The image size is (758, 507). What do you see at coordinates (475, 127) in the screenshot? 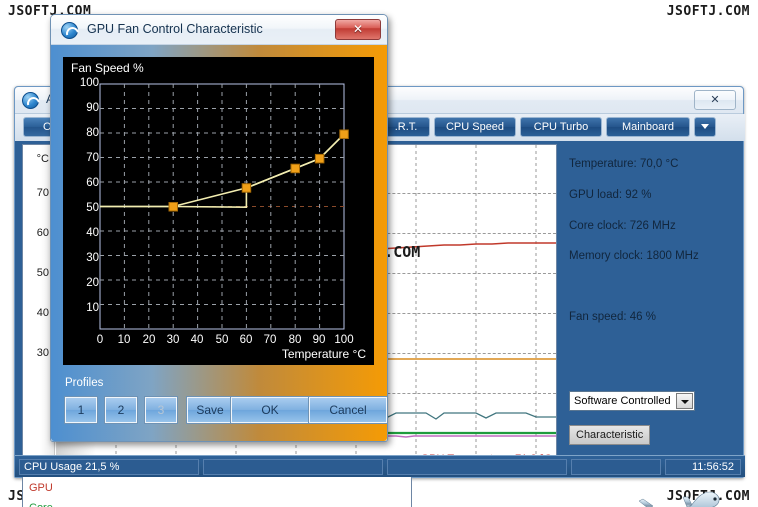
I see `tab-cpu-speed: CPU Speed` at bounding box center [475, 127].